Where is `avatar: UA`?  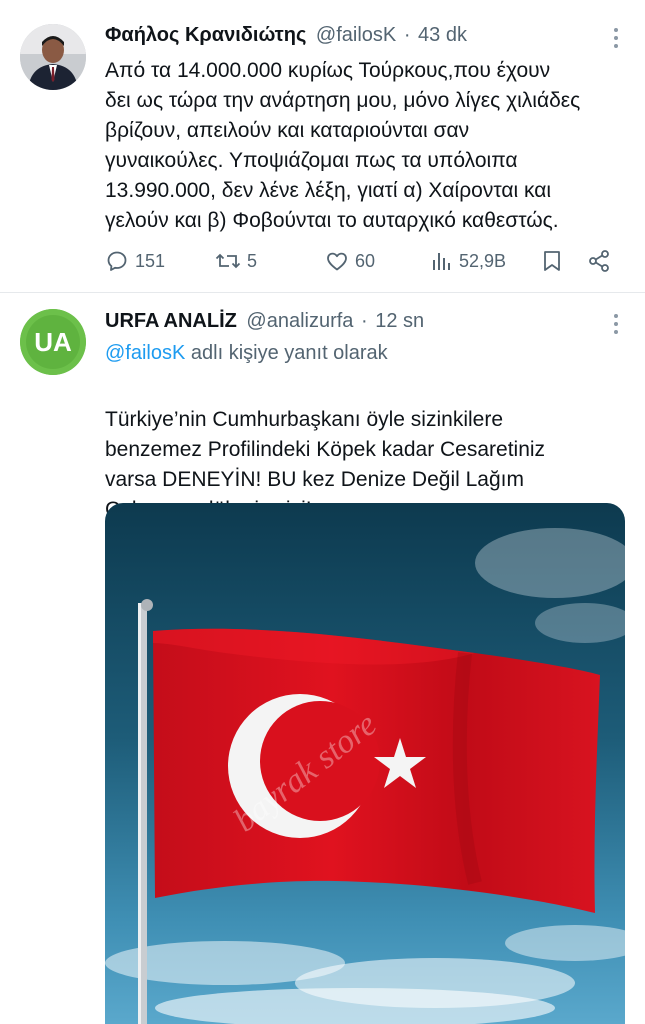 avatar: UA is located at coordinates (53, 342).